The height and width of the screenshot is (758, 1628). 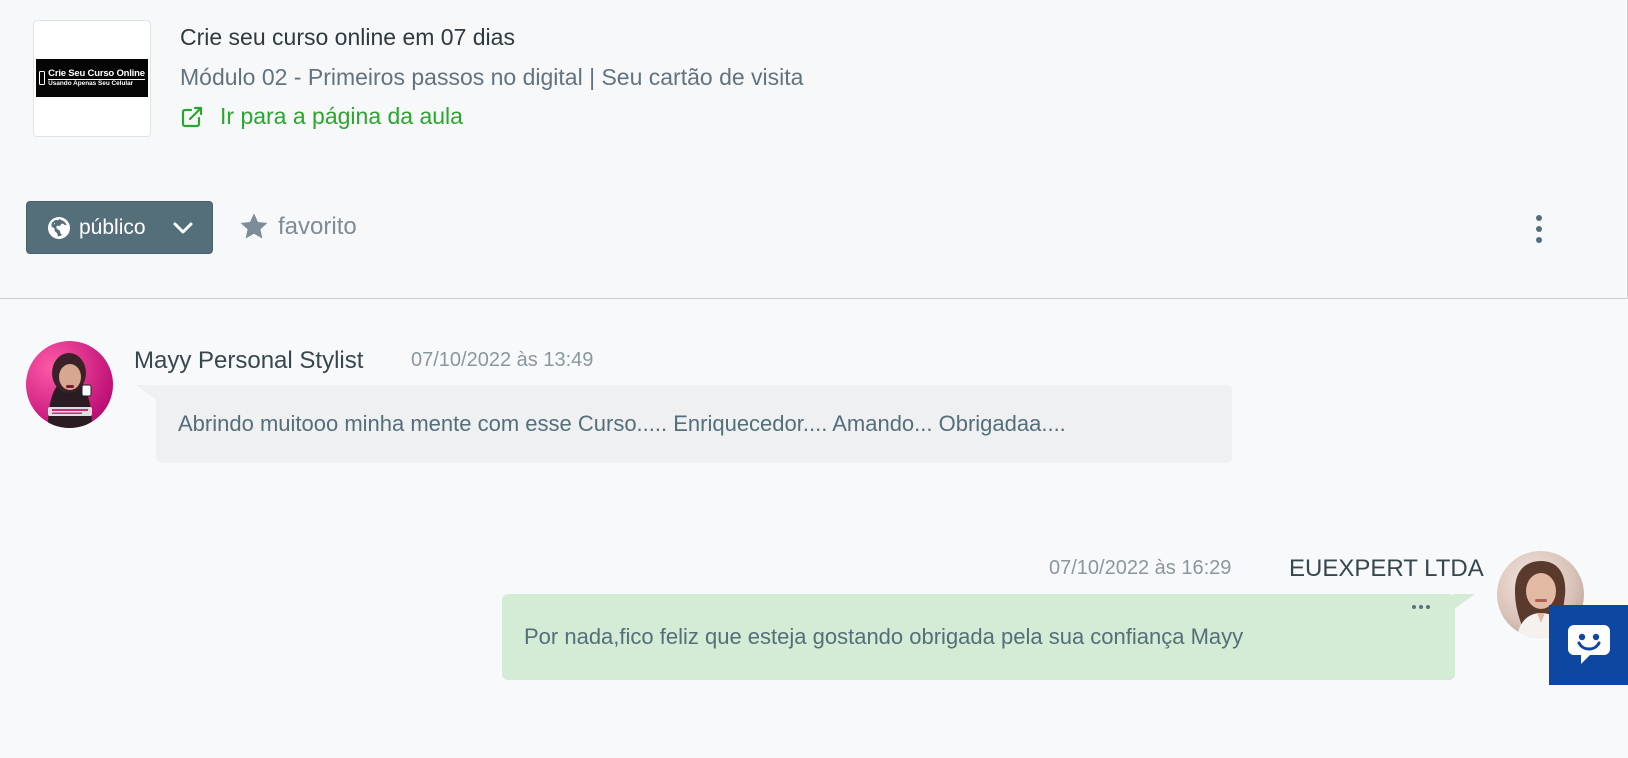 What do you see at coordinates (347, 37) in the screenshot?
I see `course-title: Crie seu curso online em 07 dias` at bounding box center [347, 37].